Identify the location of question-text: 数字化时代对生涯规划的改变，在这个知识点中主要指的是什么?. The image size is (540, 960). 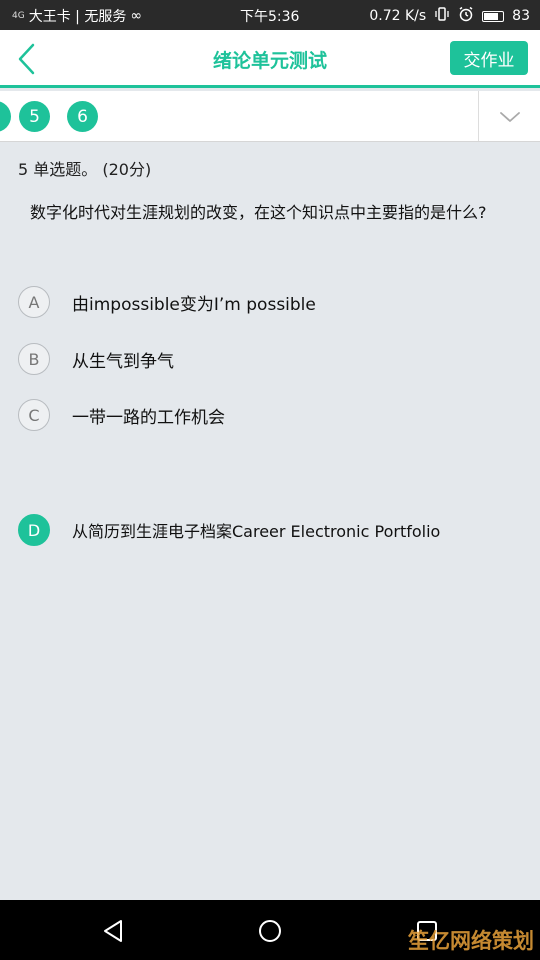
(258, 212).